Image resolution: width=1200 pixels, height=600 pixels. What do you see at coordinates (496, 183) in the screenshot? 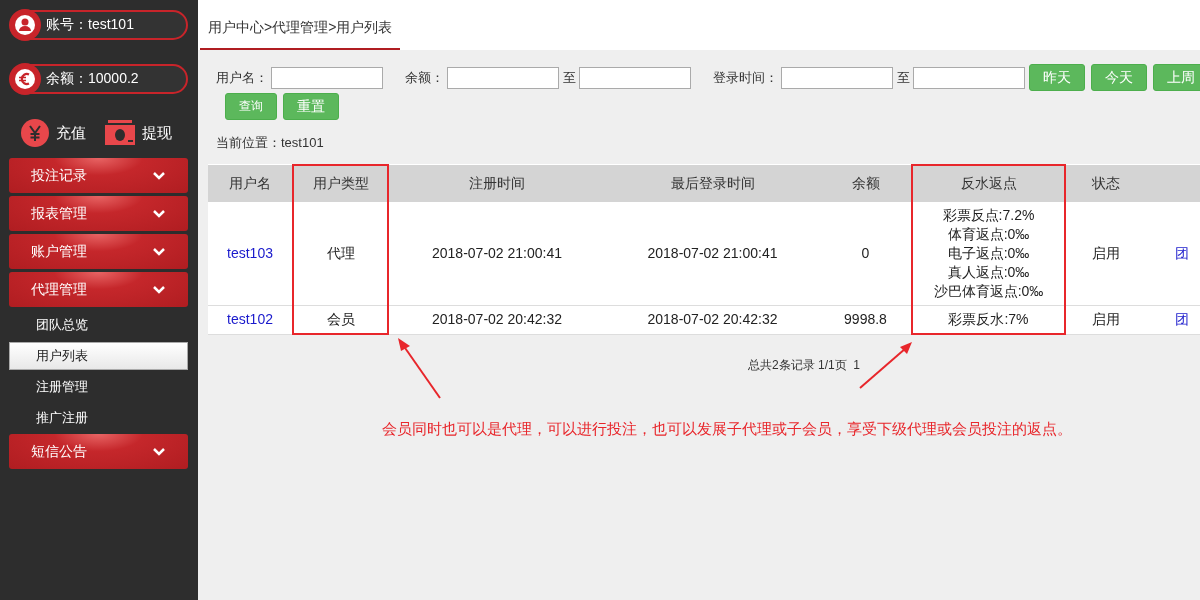
I see `column-header: 注册时间` at bounding box center [496, 183].